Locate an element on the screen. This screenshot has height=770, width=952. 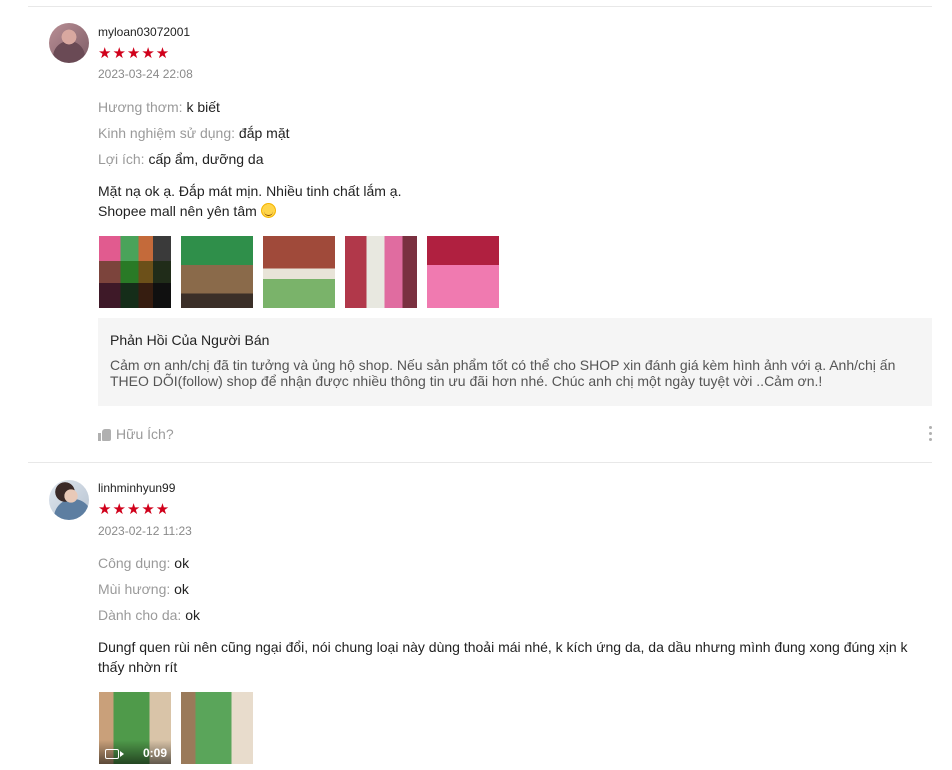
attribute-value: cấp ẩm, dưỡng da is located at coordinates (206, 159).